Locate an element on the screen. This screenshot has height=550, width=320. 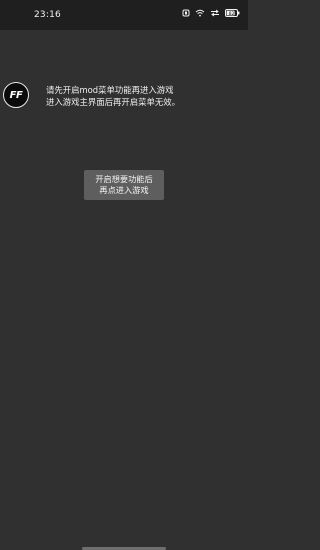
status-time: 23:16 is located at coordinates (47, 15).